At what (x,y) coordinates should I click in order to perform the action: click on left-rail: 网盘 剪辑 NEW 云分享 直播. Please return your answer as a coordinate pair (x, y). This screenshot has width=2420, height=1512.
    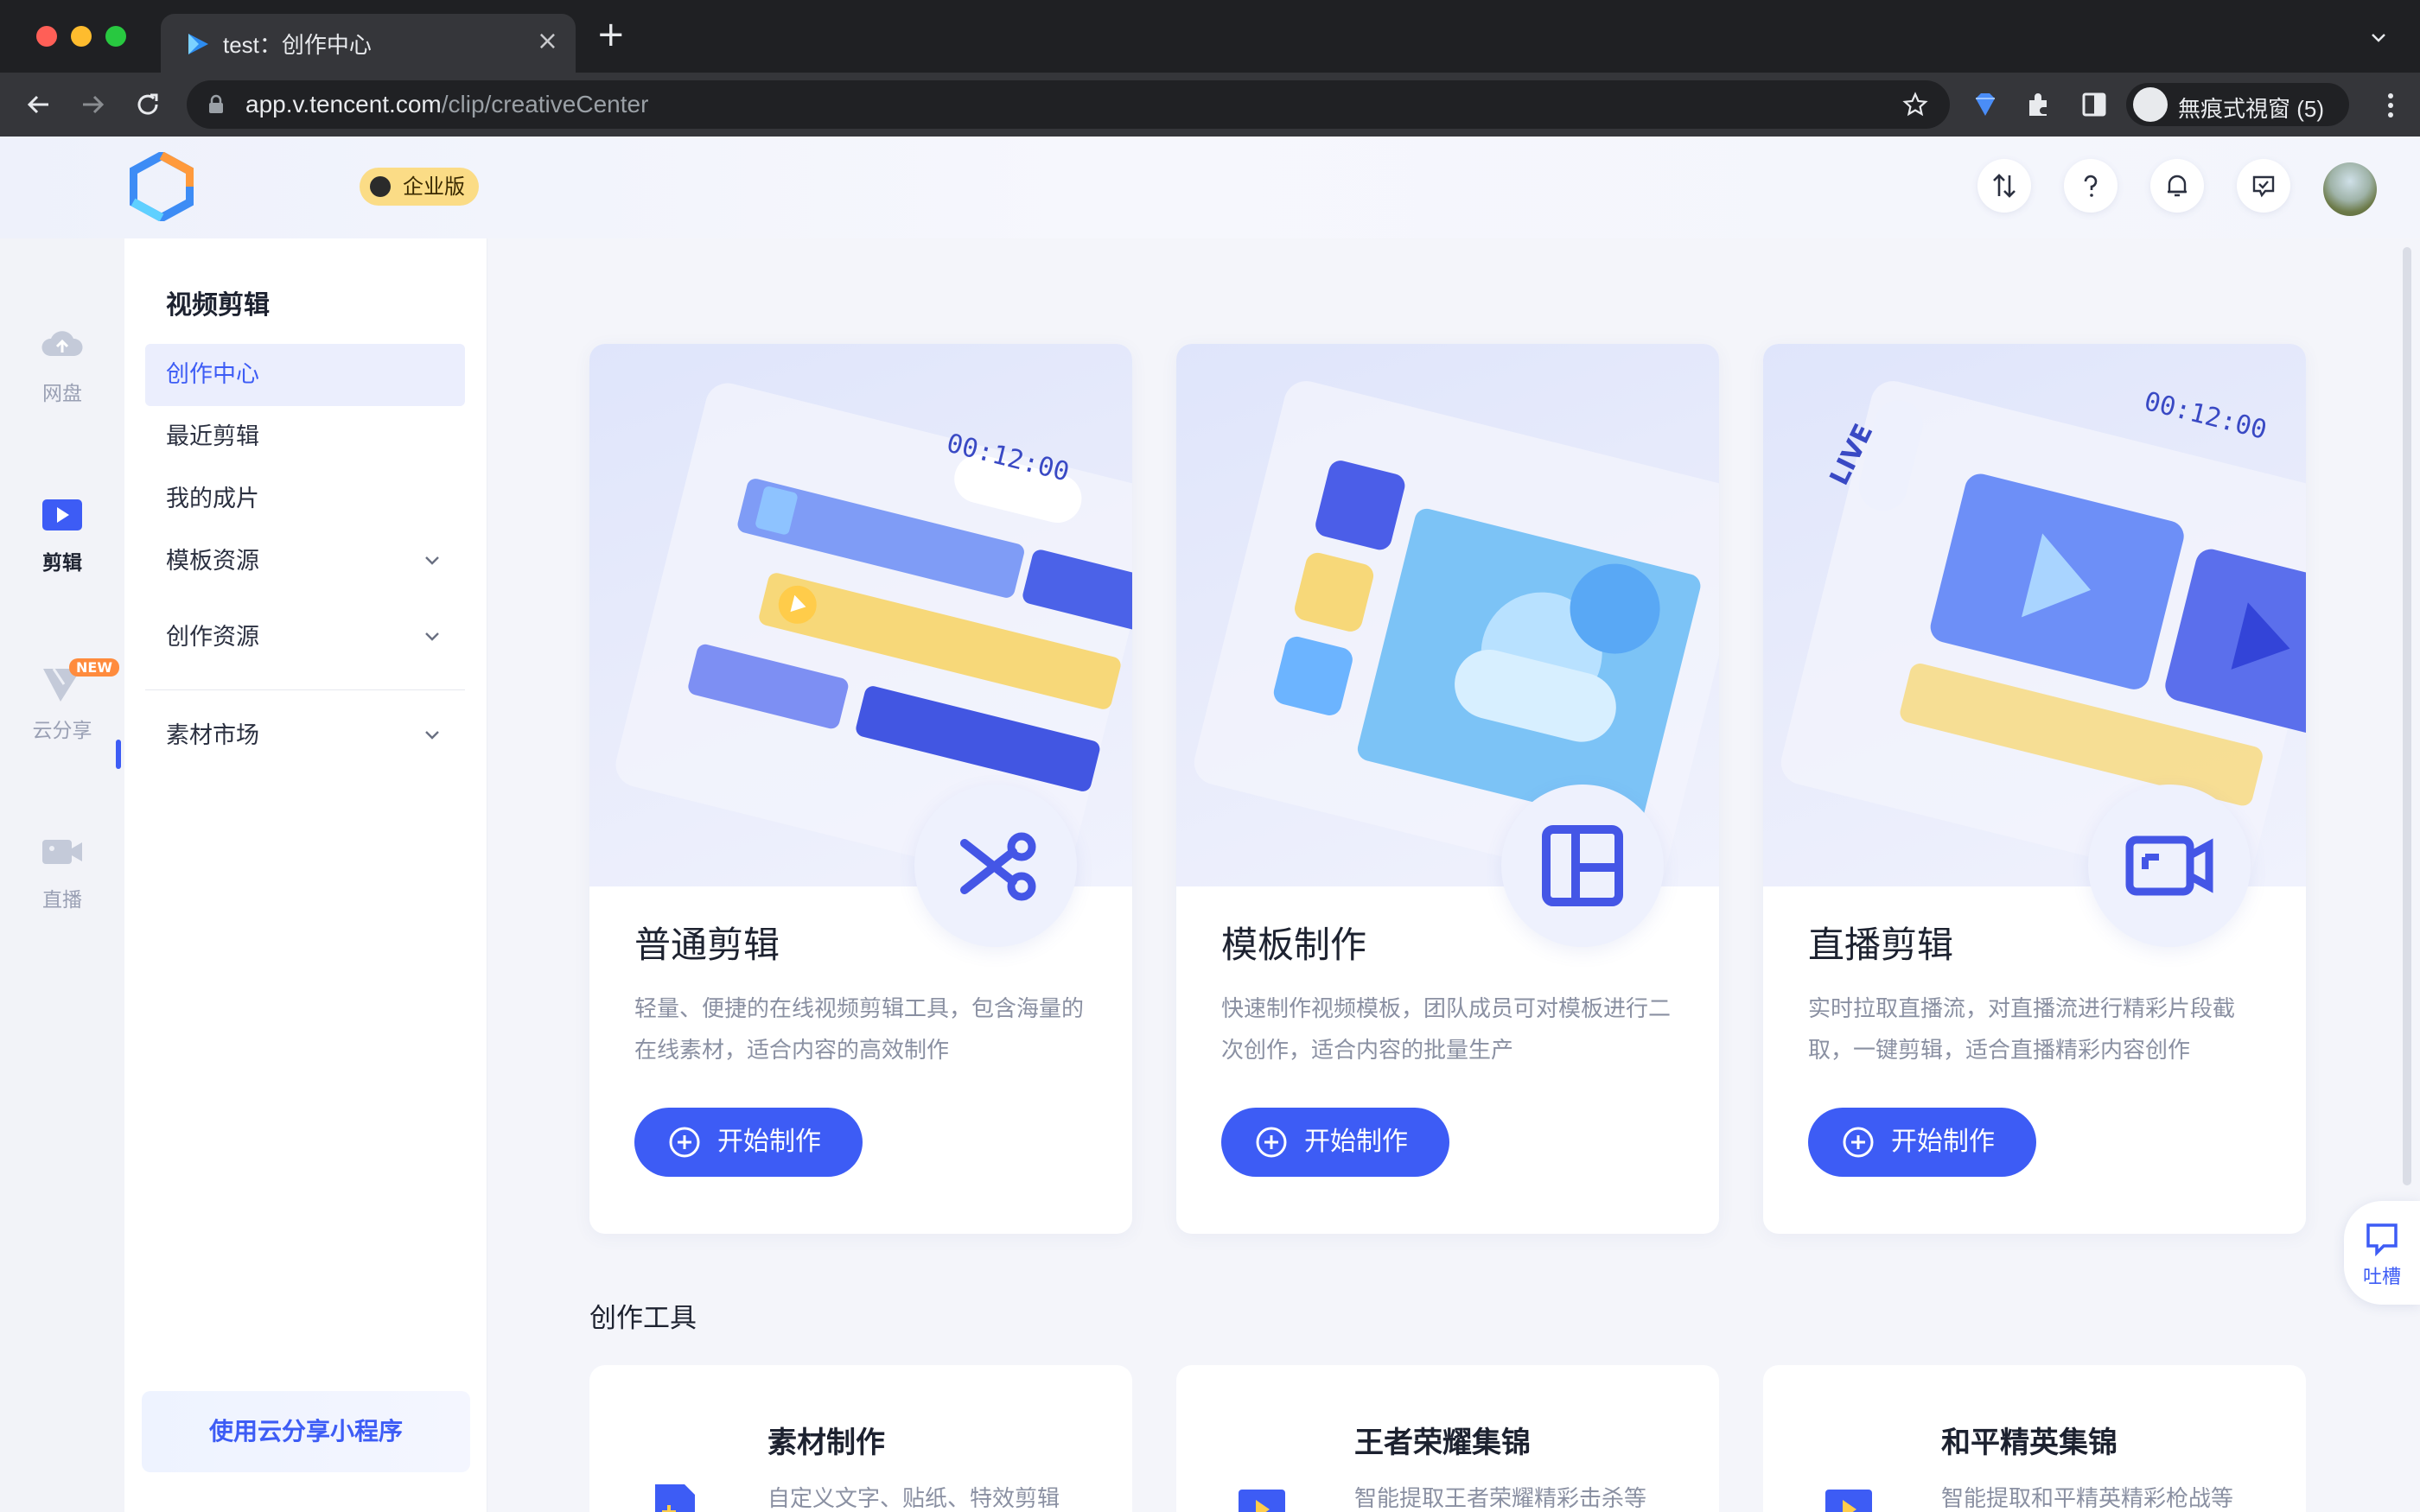
    Looking at the image, I should click on (62, 875).